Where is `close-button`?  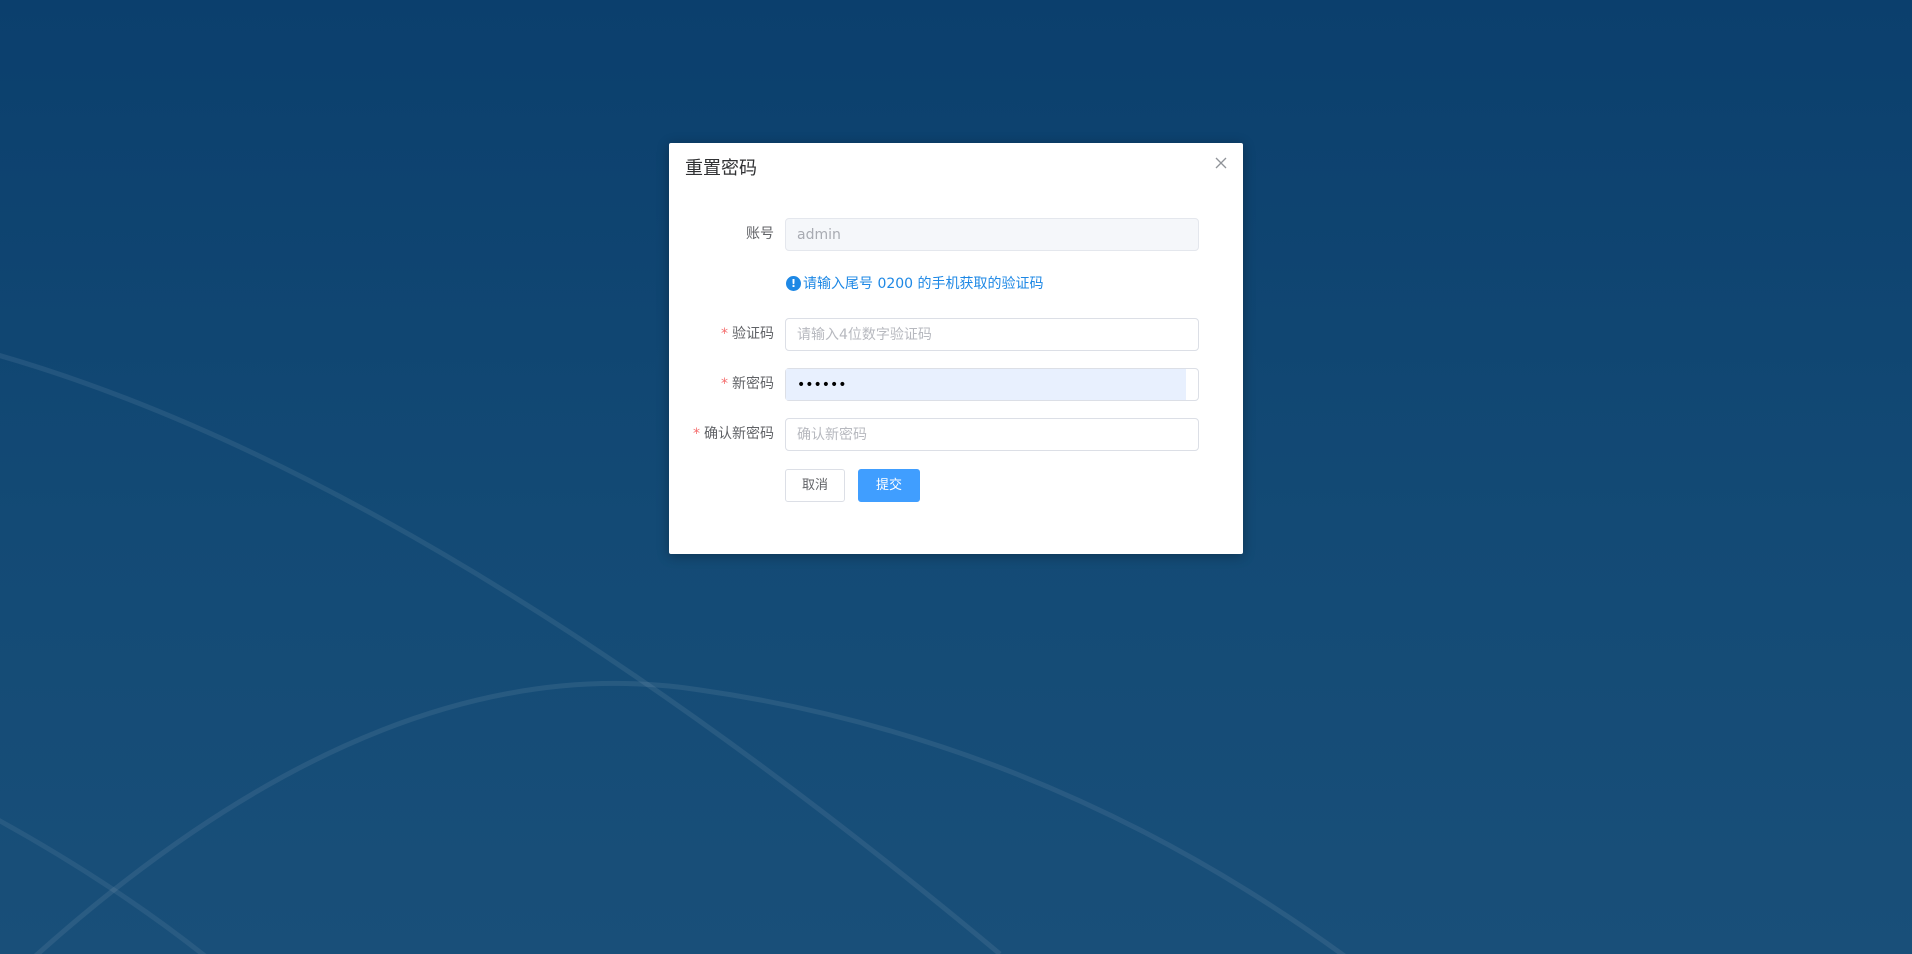 close-button is located at coordinates (1221, 163).